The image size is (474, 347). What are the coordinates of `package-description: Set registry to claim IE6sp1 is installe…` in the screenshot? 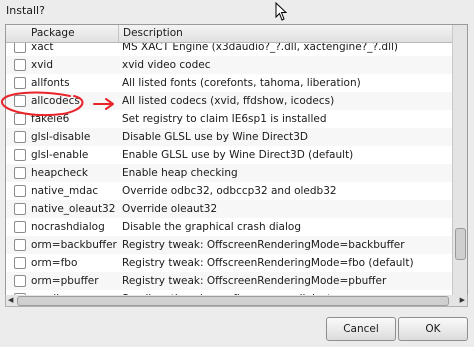 It's located at (224, 119).